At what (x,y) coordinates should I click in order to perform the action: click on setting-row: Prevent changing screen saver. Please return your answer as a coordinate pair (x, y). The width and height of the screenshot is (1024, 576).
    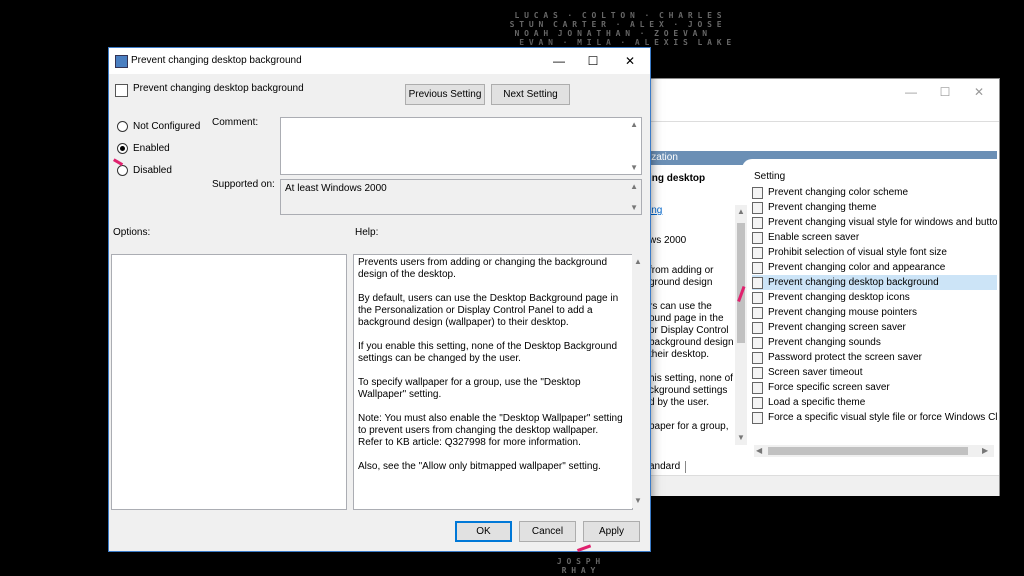
    Looking at the image, I should click on (874, 327).